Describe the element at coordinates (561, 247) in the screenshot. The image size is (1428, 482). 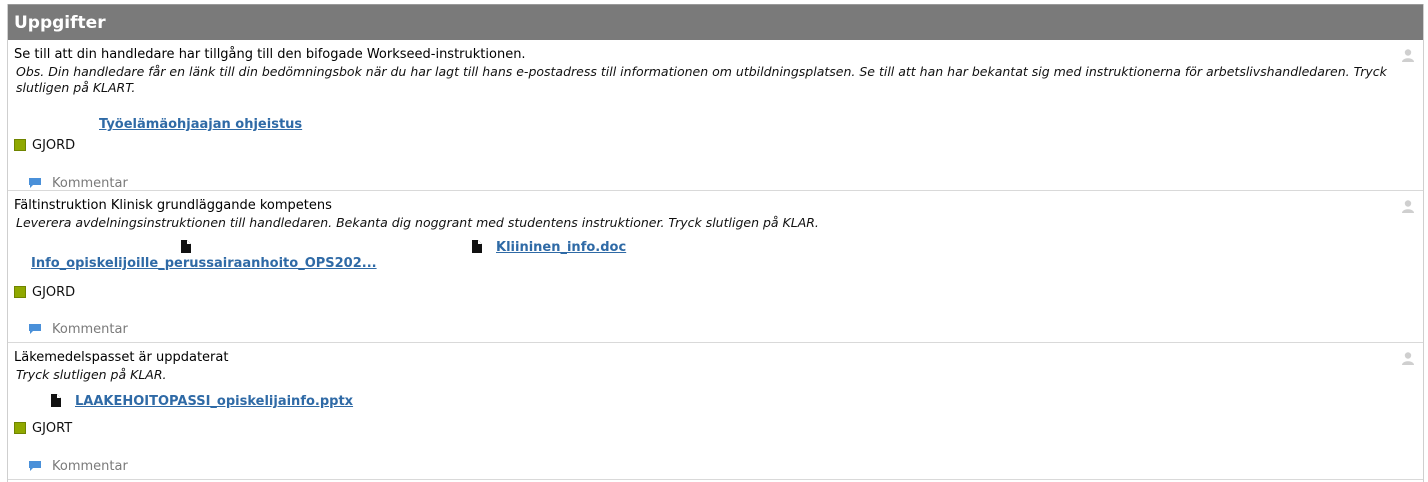
I see `attachment-link: Kliininen_info.doc` at that location.